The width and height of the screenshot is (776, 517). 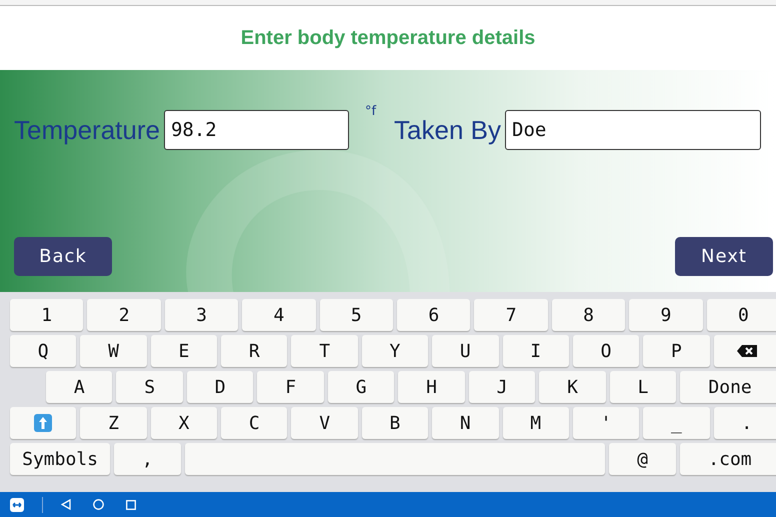 I want to click on keyboard-key: B, so click(x=395, y=423).